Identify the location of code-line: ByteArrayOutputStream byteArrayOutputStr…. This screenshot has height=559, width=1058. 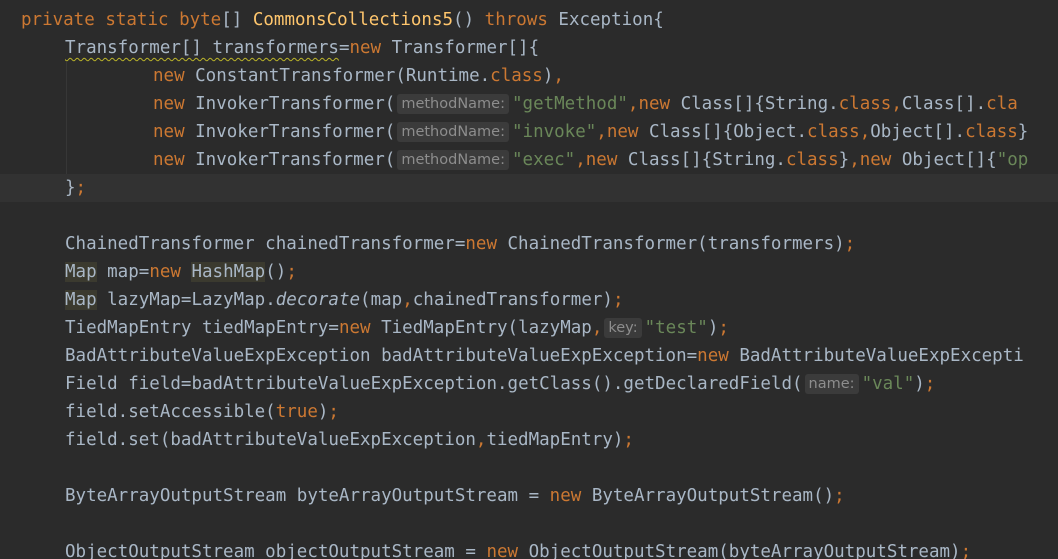
(529, 496).